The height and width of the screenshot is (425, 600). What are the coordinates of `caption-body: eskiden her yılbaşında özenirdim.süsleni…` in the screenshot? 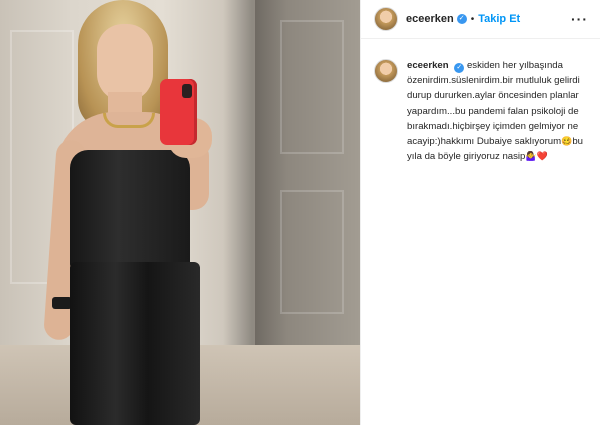 It's located at (493, 104).